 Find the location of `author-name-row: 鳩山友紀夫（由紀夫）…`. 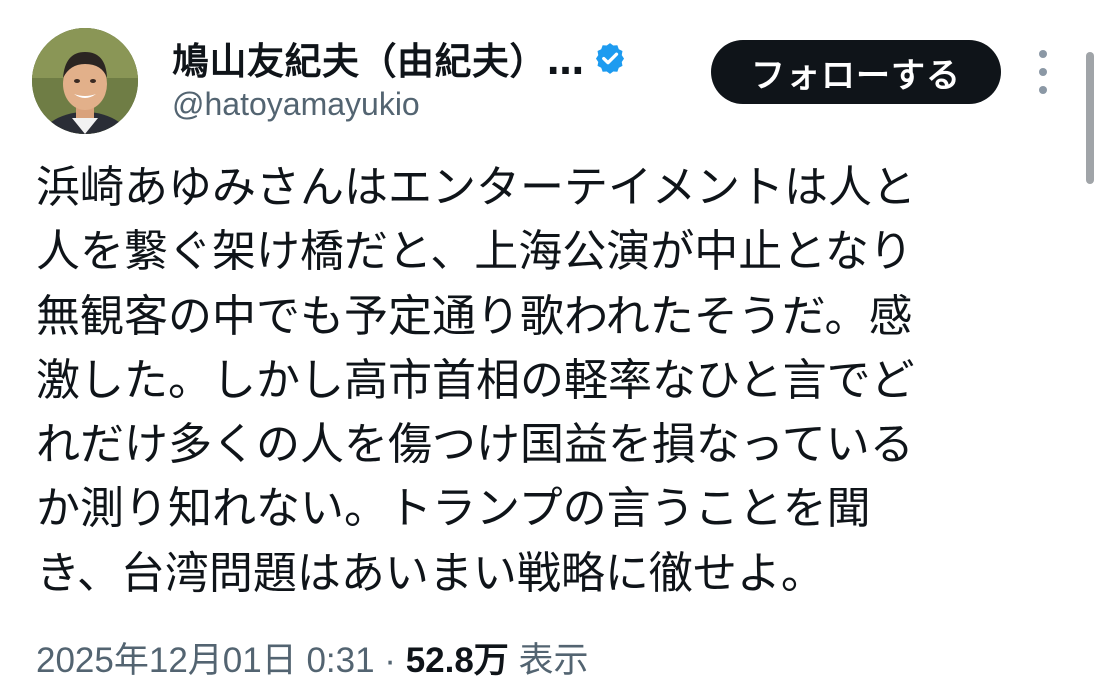

author-name-row: 鳩山友紀夫（由紀夫）… is located at coordinates (399, 58).